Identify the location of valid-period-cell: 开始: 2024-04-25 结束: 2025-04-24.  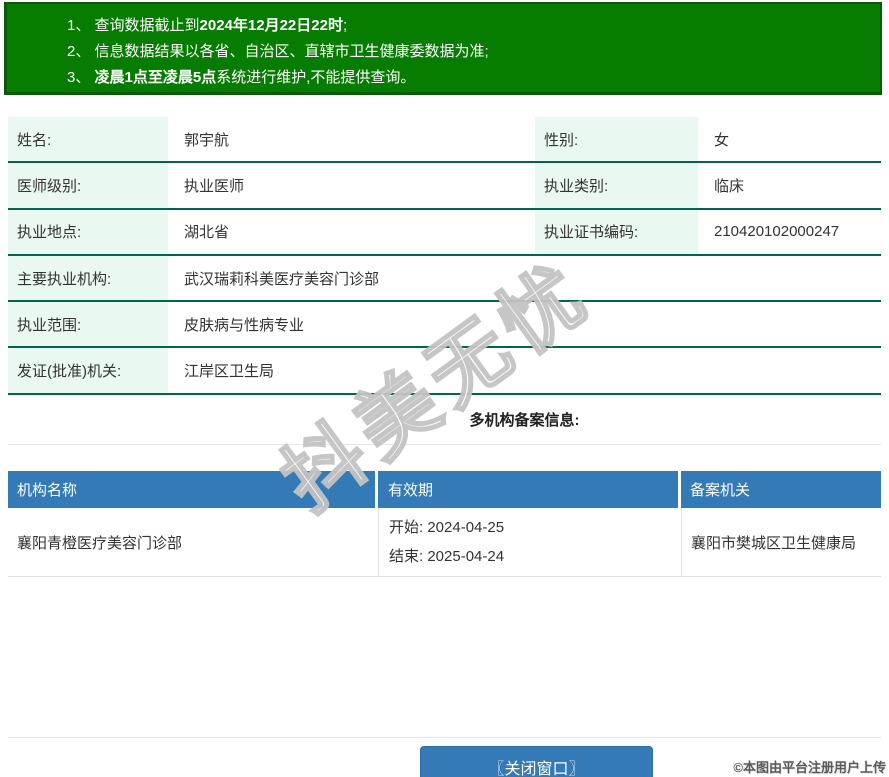
(528, 542).